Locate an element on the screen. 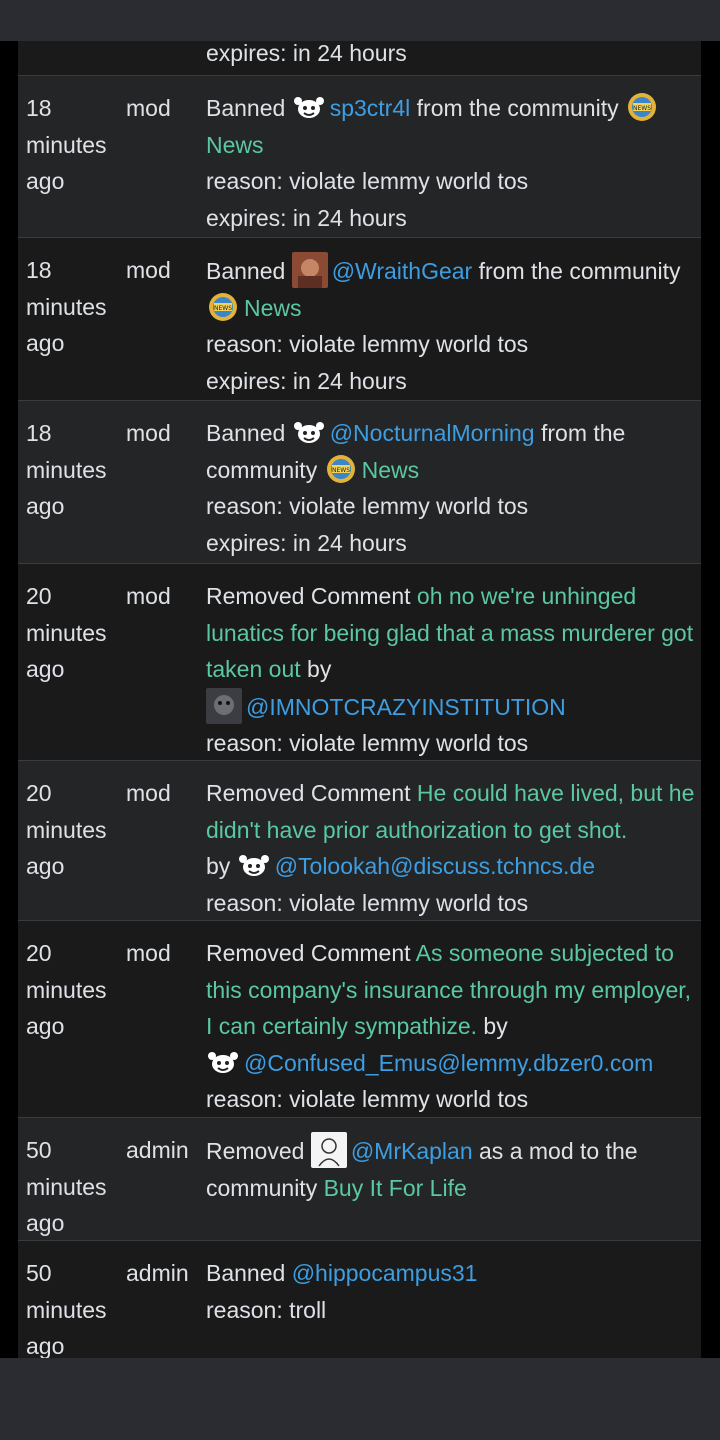 This screenshot has width=720, height=1440. user-link: @Tolookah@discuss.tchncs.de is located at coordinates (435, 866).